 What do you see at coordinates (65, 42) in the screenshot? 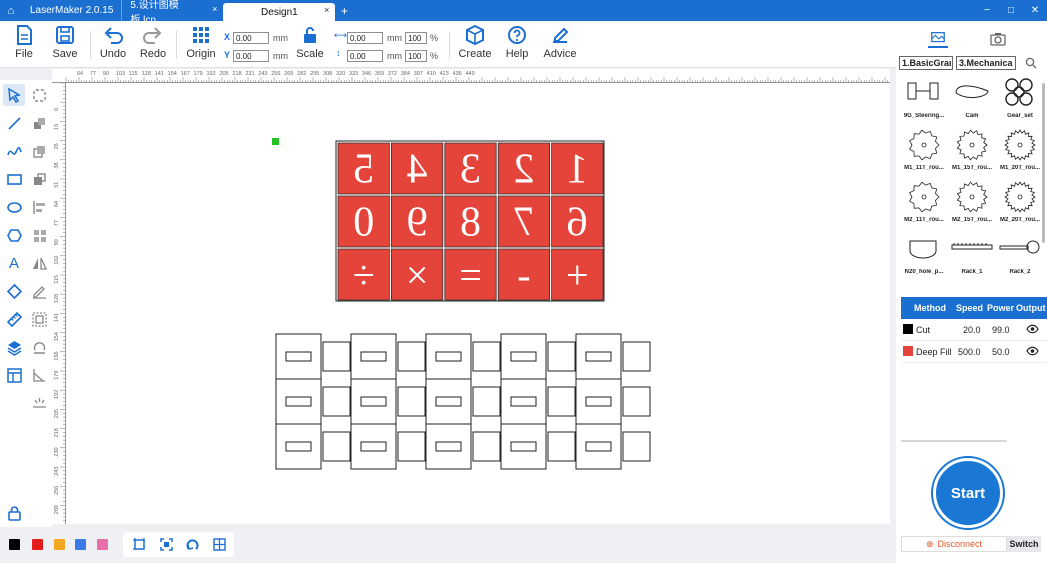
I see `save-button: Save` at bounding box center [65, 42].